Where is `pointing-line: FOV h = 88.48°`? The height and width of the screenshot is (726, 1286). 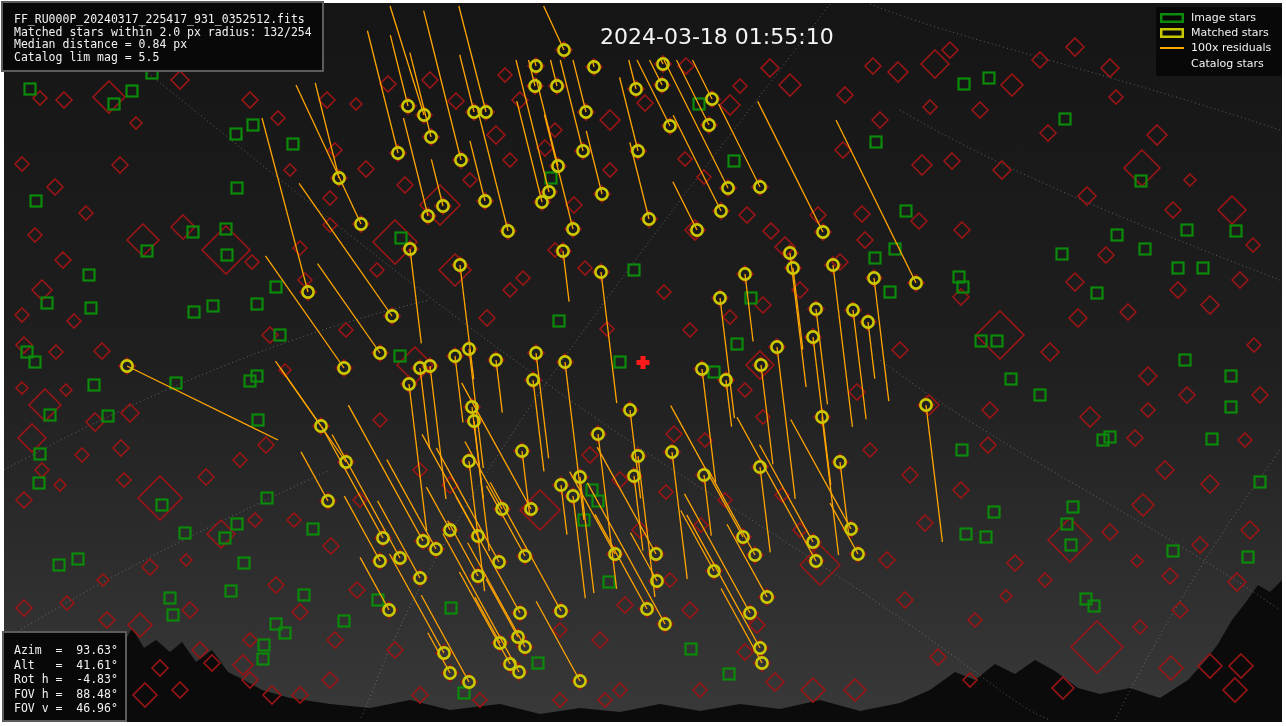 pointing-line: FOV h = 88.48° is located at coordinates (66, 693).